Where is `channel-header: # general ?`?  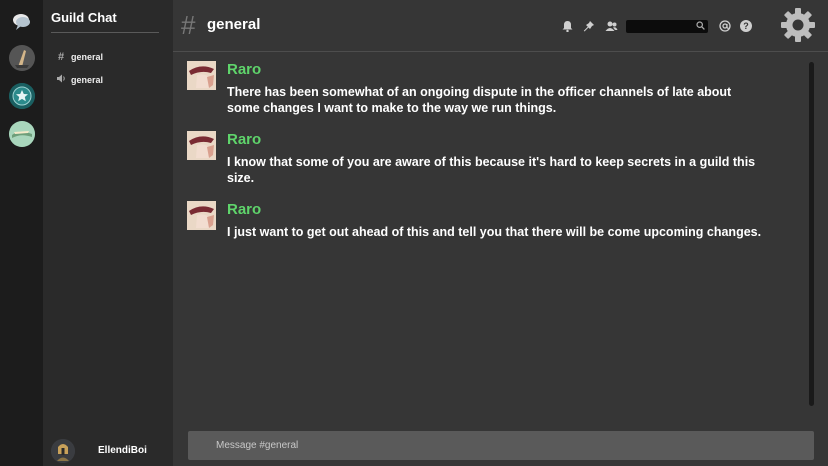 channel-header: # general ? is located at coordinates (500, 26).